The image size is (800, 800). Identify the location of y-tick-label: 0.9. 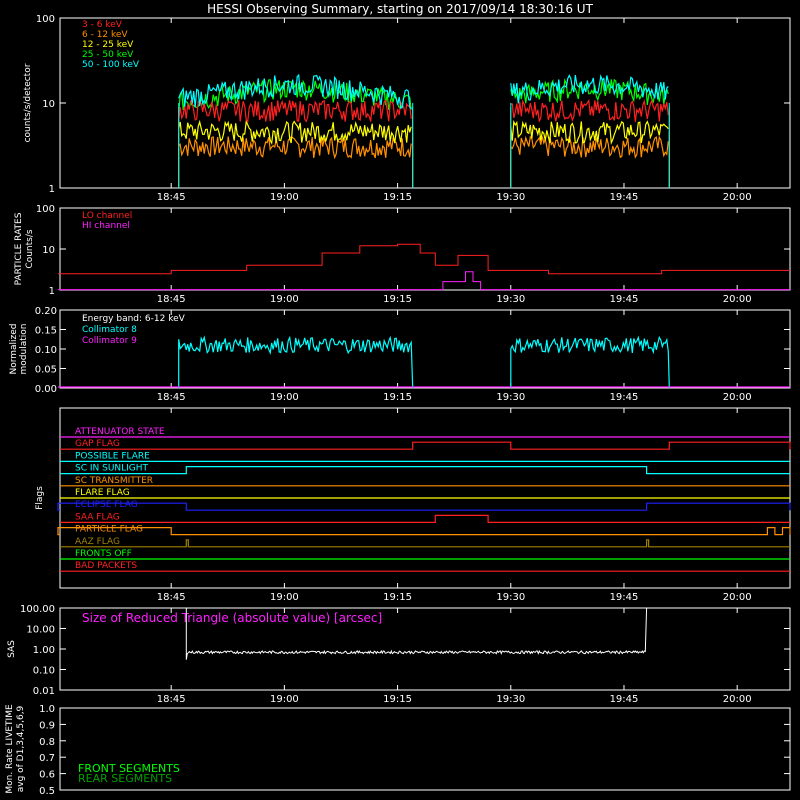
(47, 725).